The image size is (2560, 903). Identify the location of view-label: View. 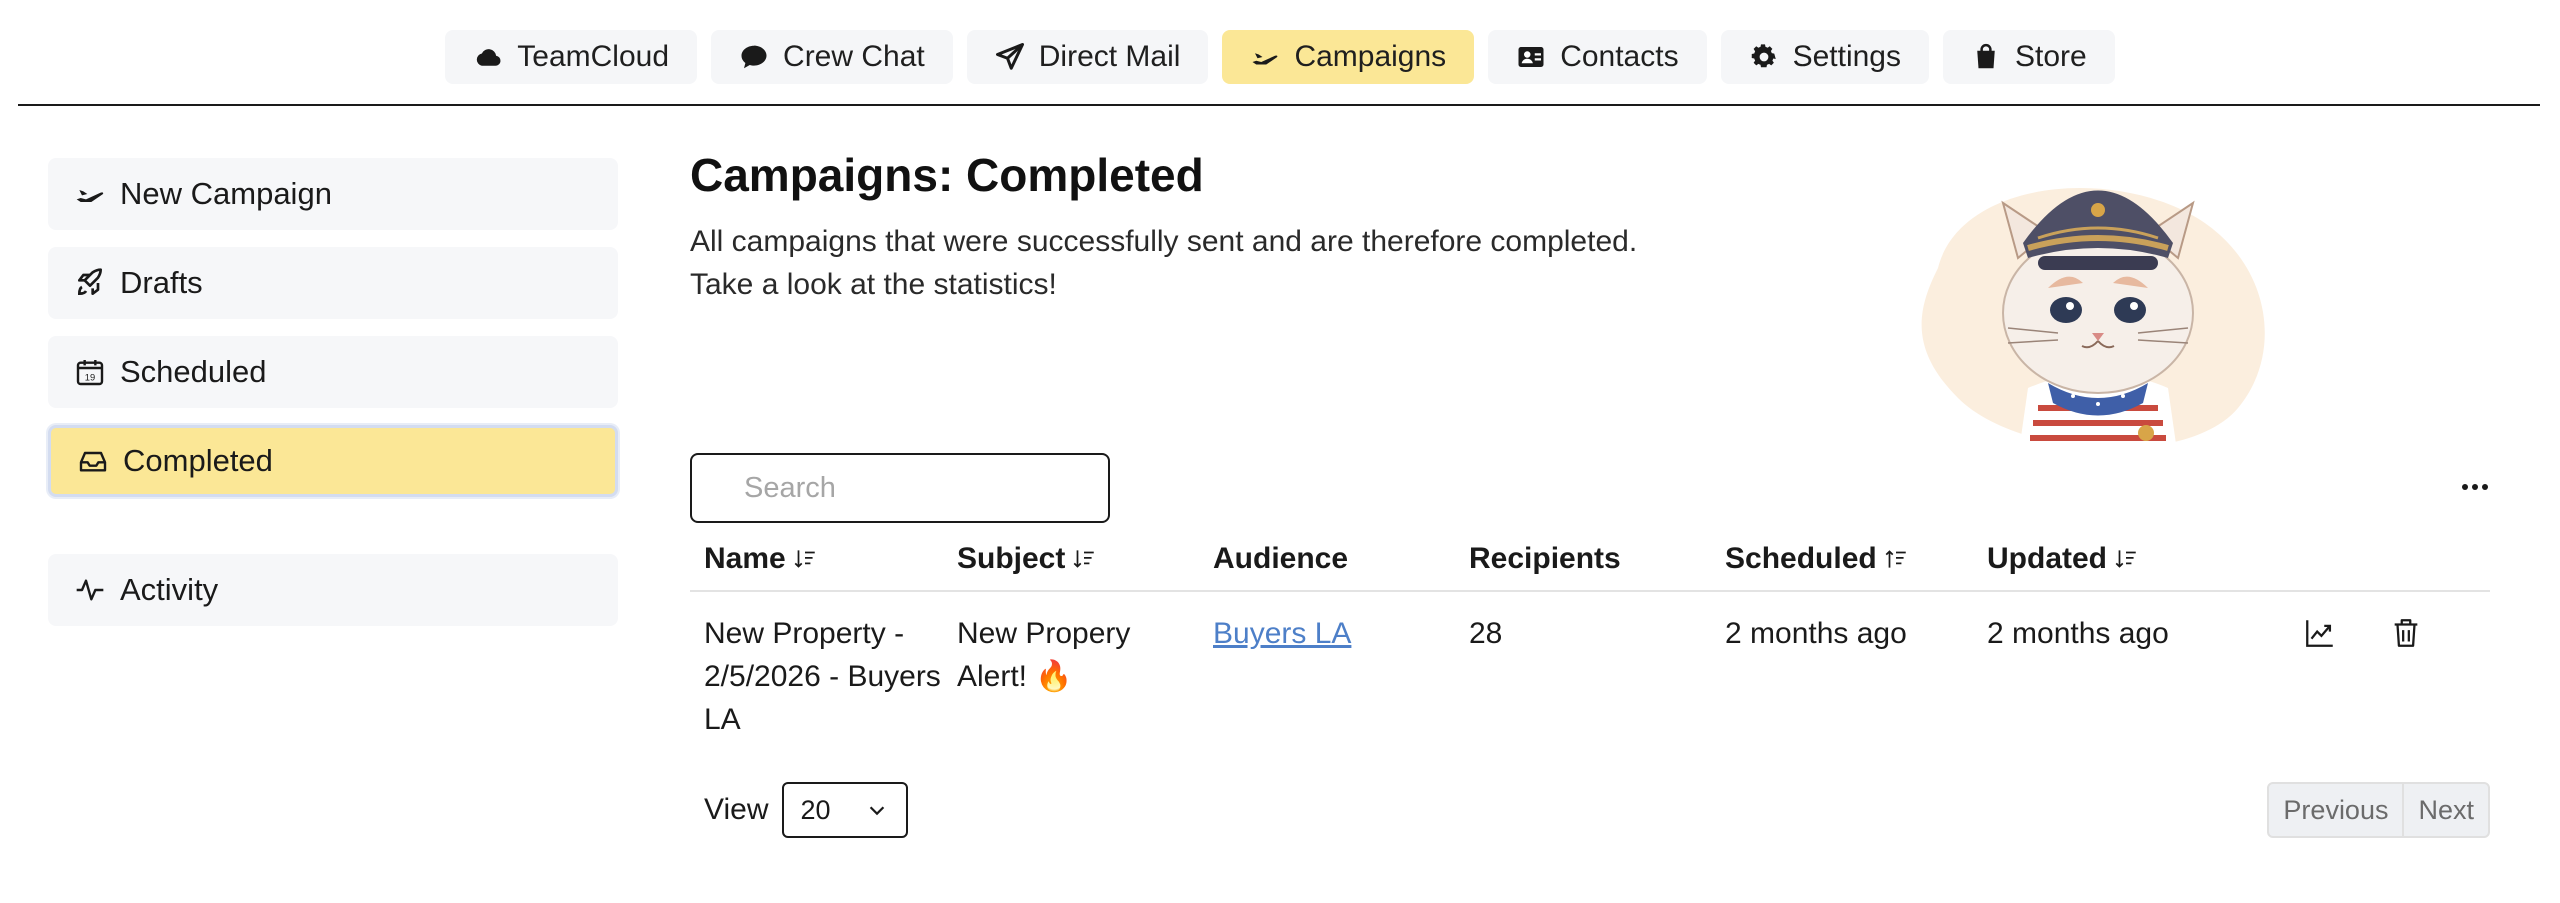
(736, 809).